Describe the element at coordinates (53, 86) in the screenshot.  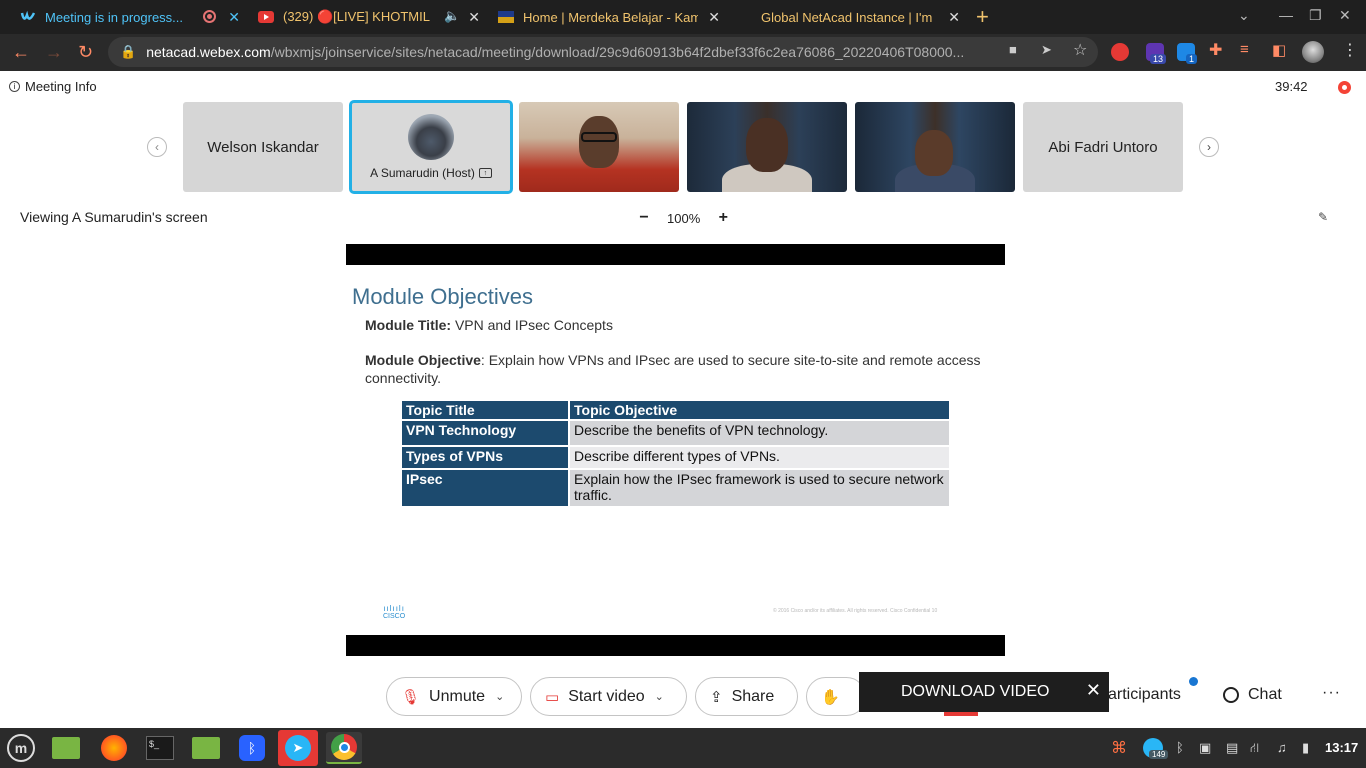
I see `meeting-info-button: i Meeting Info` at that location.